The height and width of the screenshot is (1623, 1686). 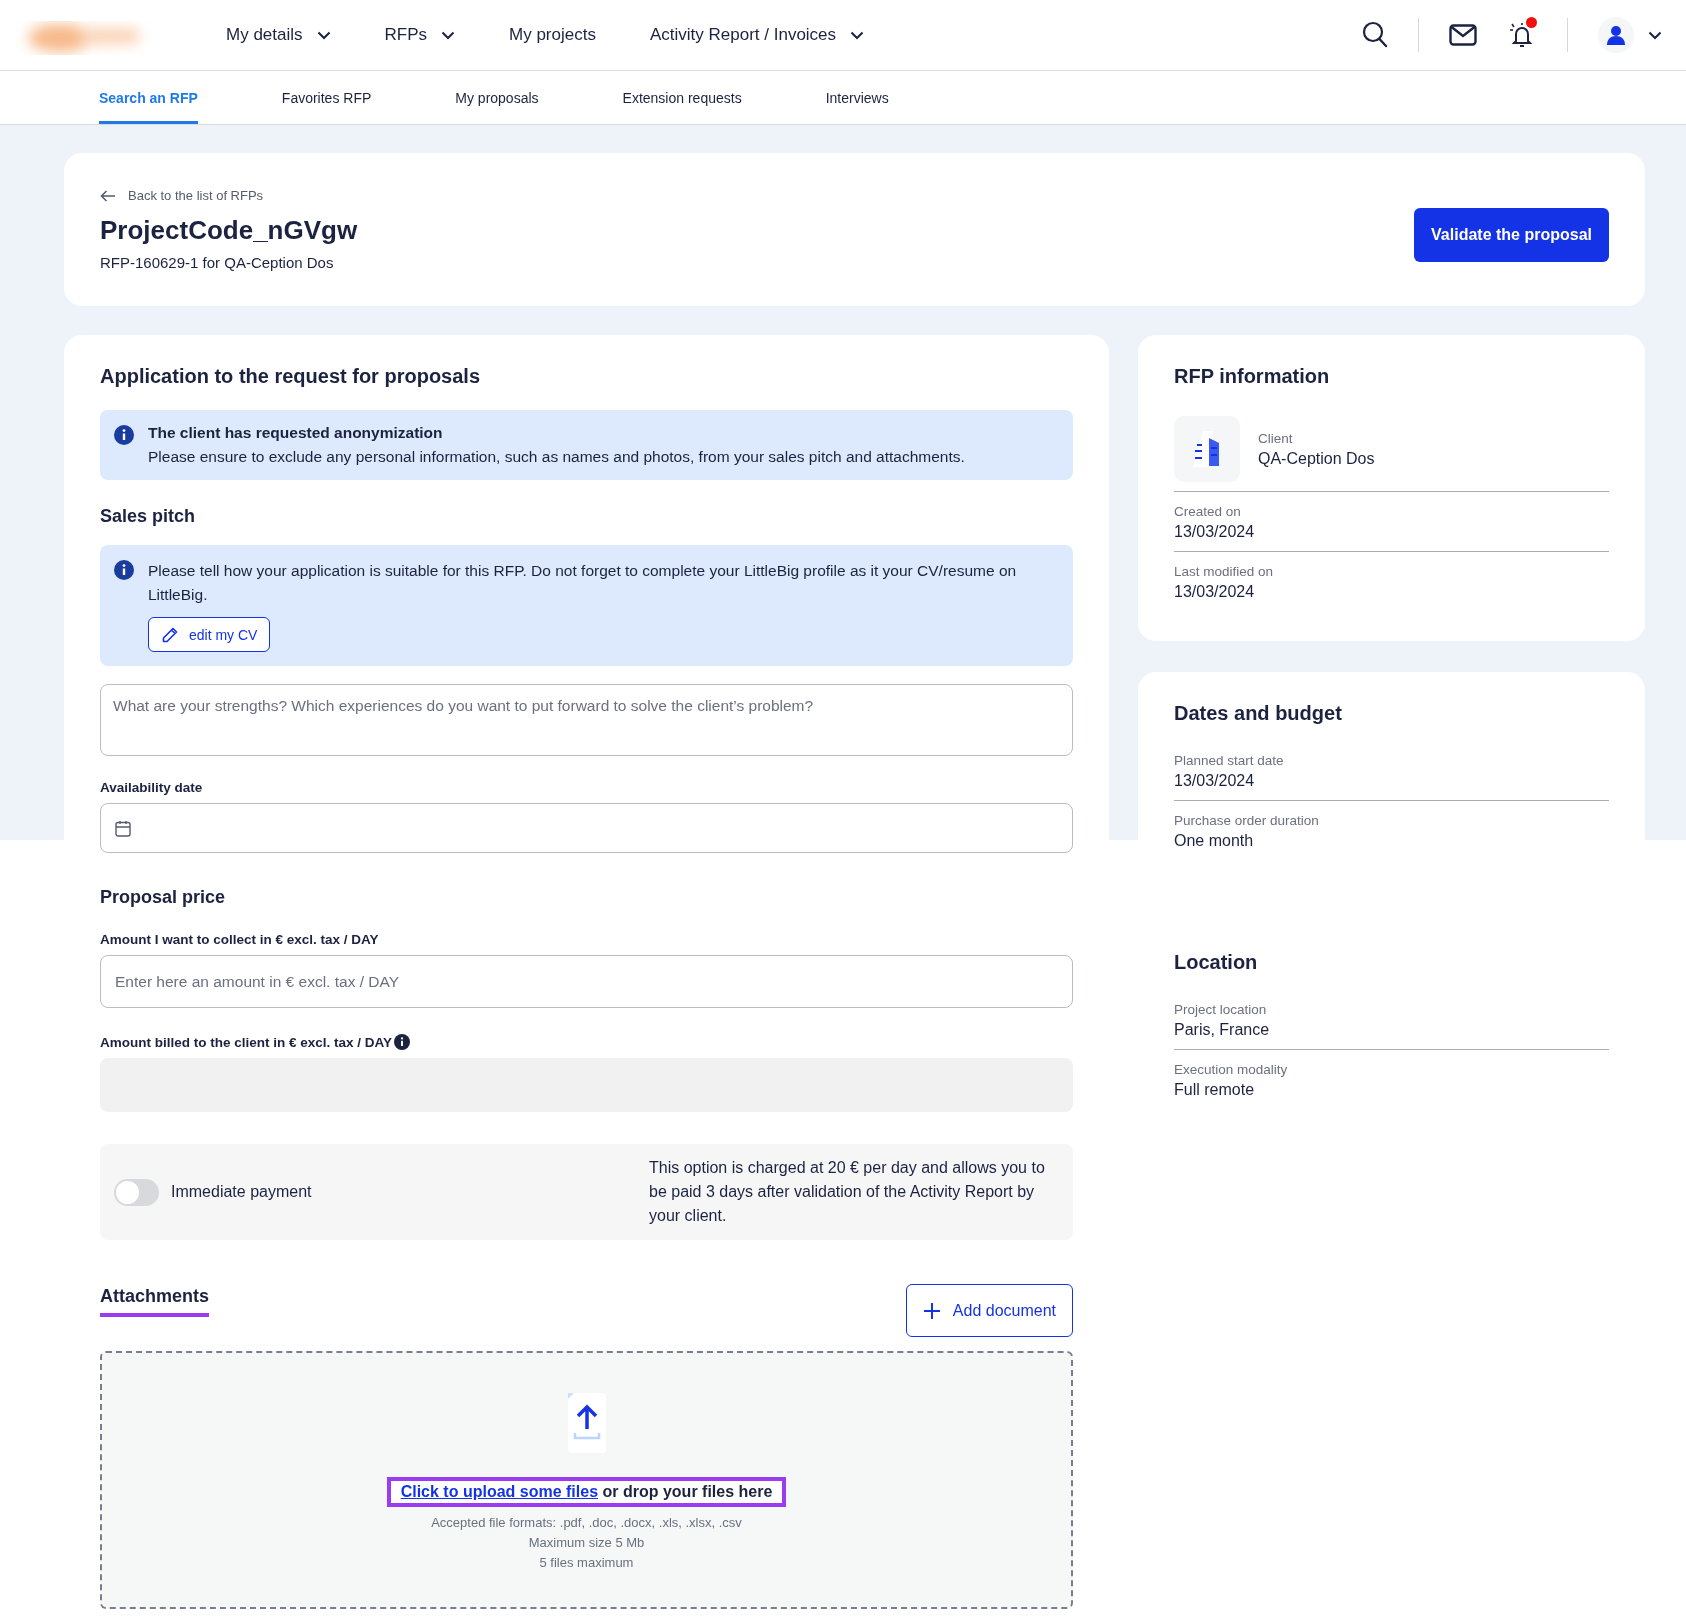 I want to click on field-value: Paris, France, so click(x=1222, y=1030).